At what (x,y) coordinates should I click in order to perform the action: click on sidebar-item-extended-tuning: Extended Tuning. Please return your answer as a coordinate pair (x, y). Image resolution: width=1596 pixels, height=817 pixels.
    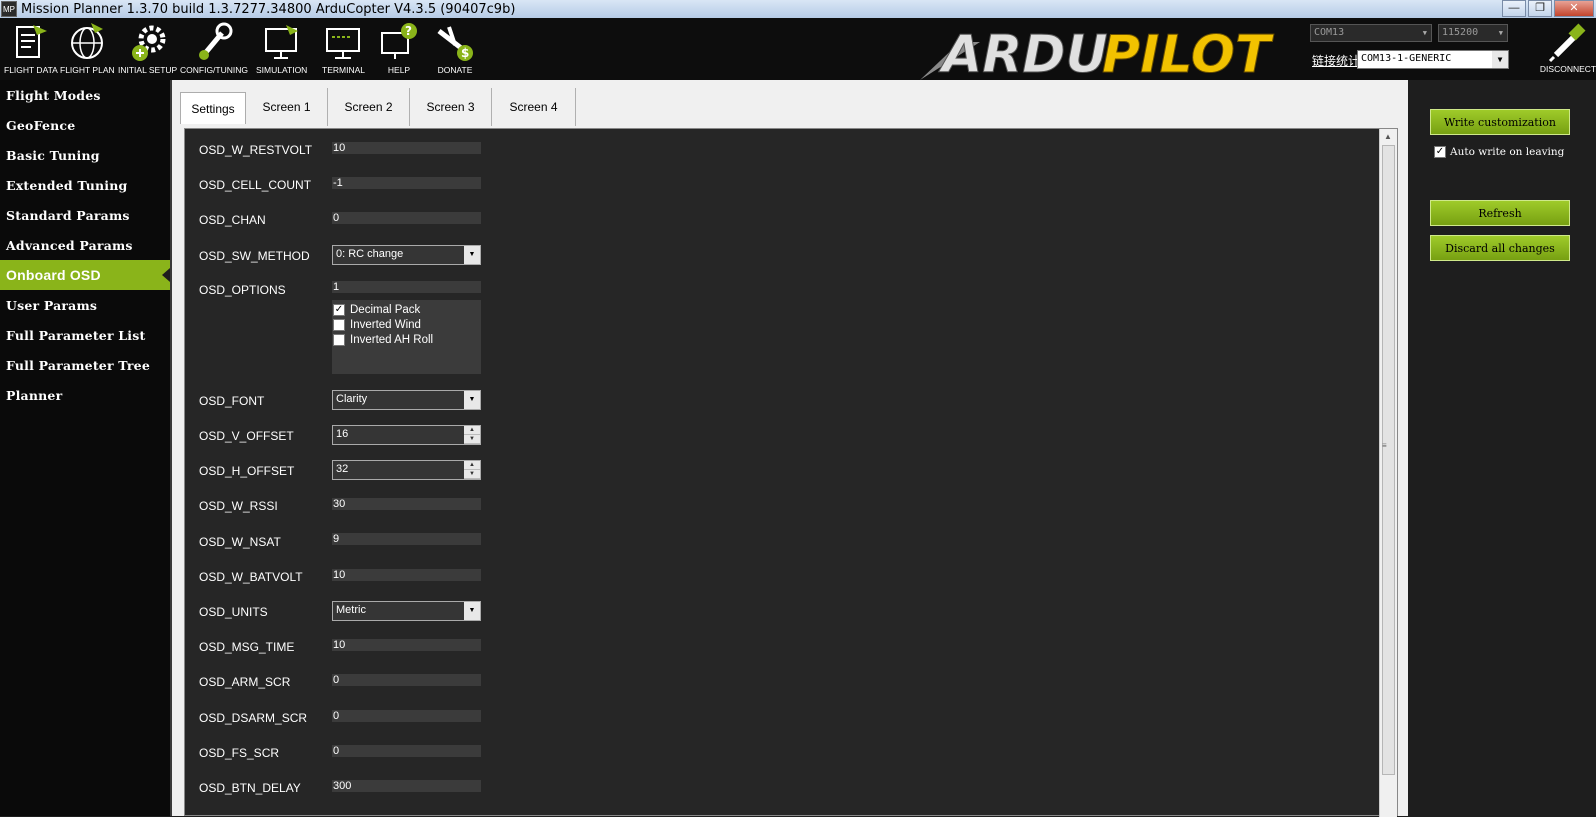
    Looking at the image, I should click on (85, 185).